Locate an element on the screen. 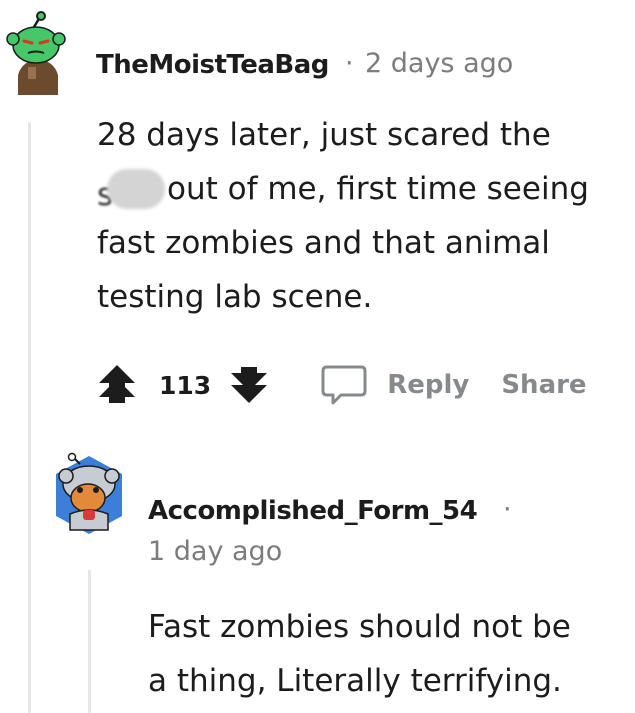  reply-body-line: a thing, Literally terrifying. is located at coordinates (355, 681).